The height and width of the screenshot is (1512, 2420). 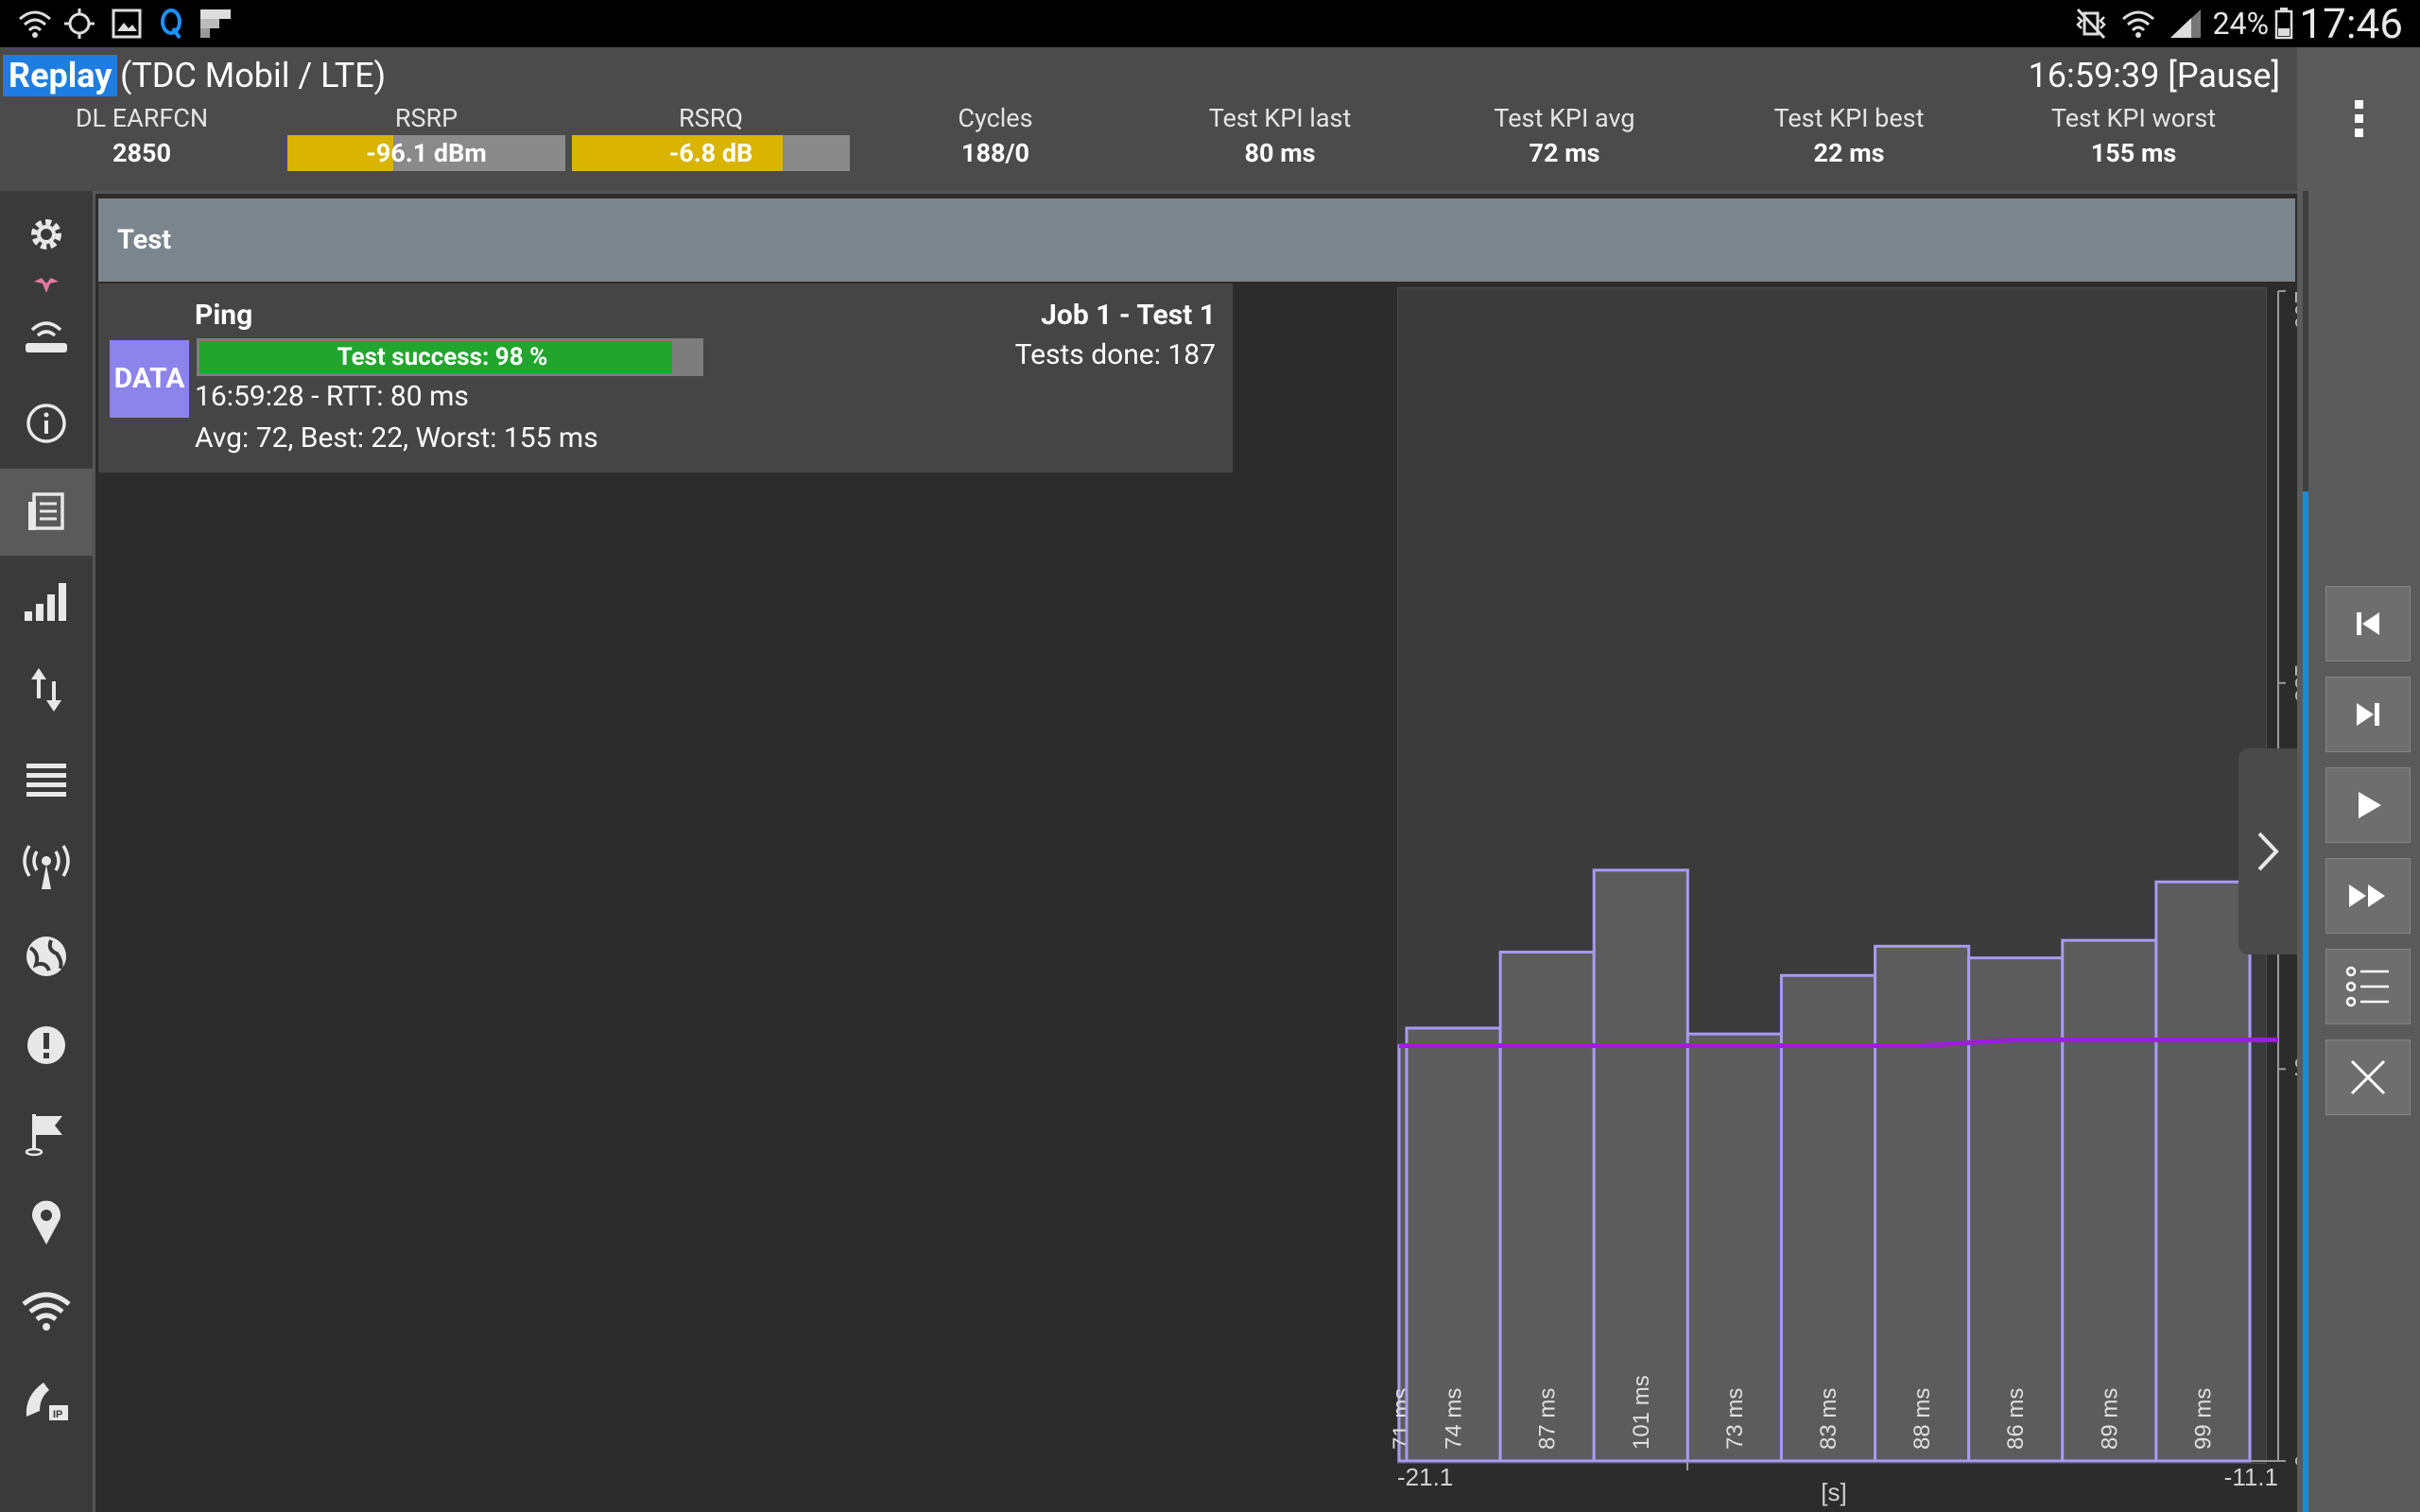 I want to click on rsrq-value: -6.8 dB, so click(x=710, y=153).